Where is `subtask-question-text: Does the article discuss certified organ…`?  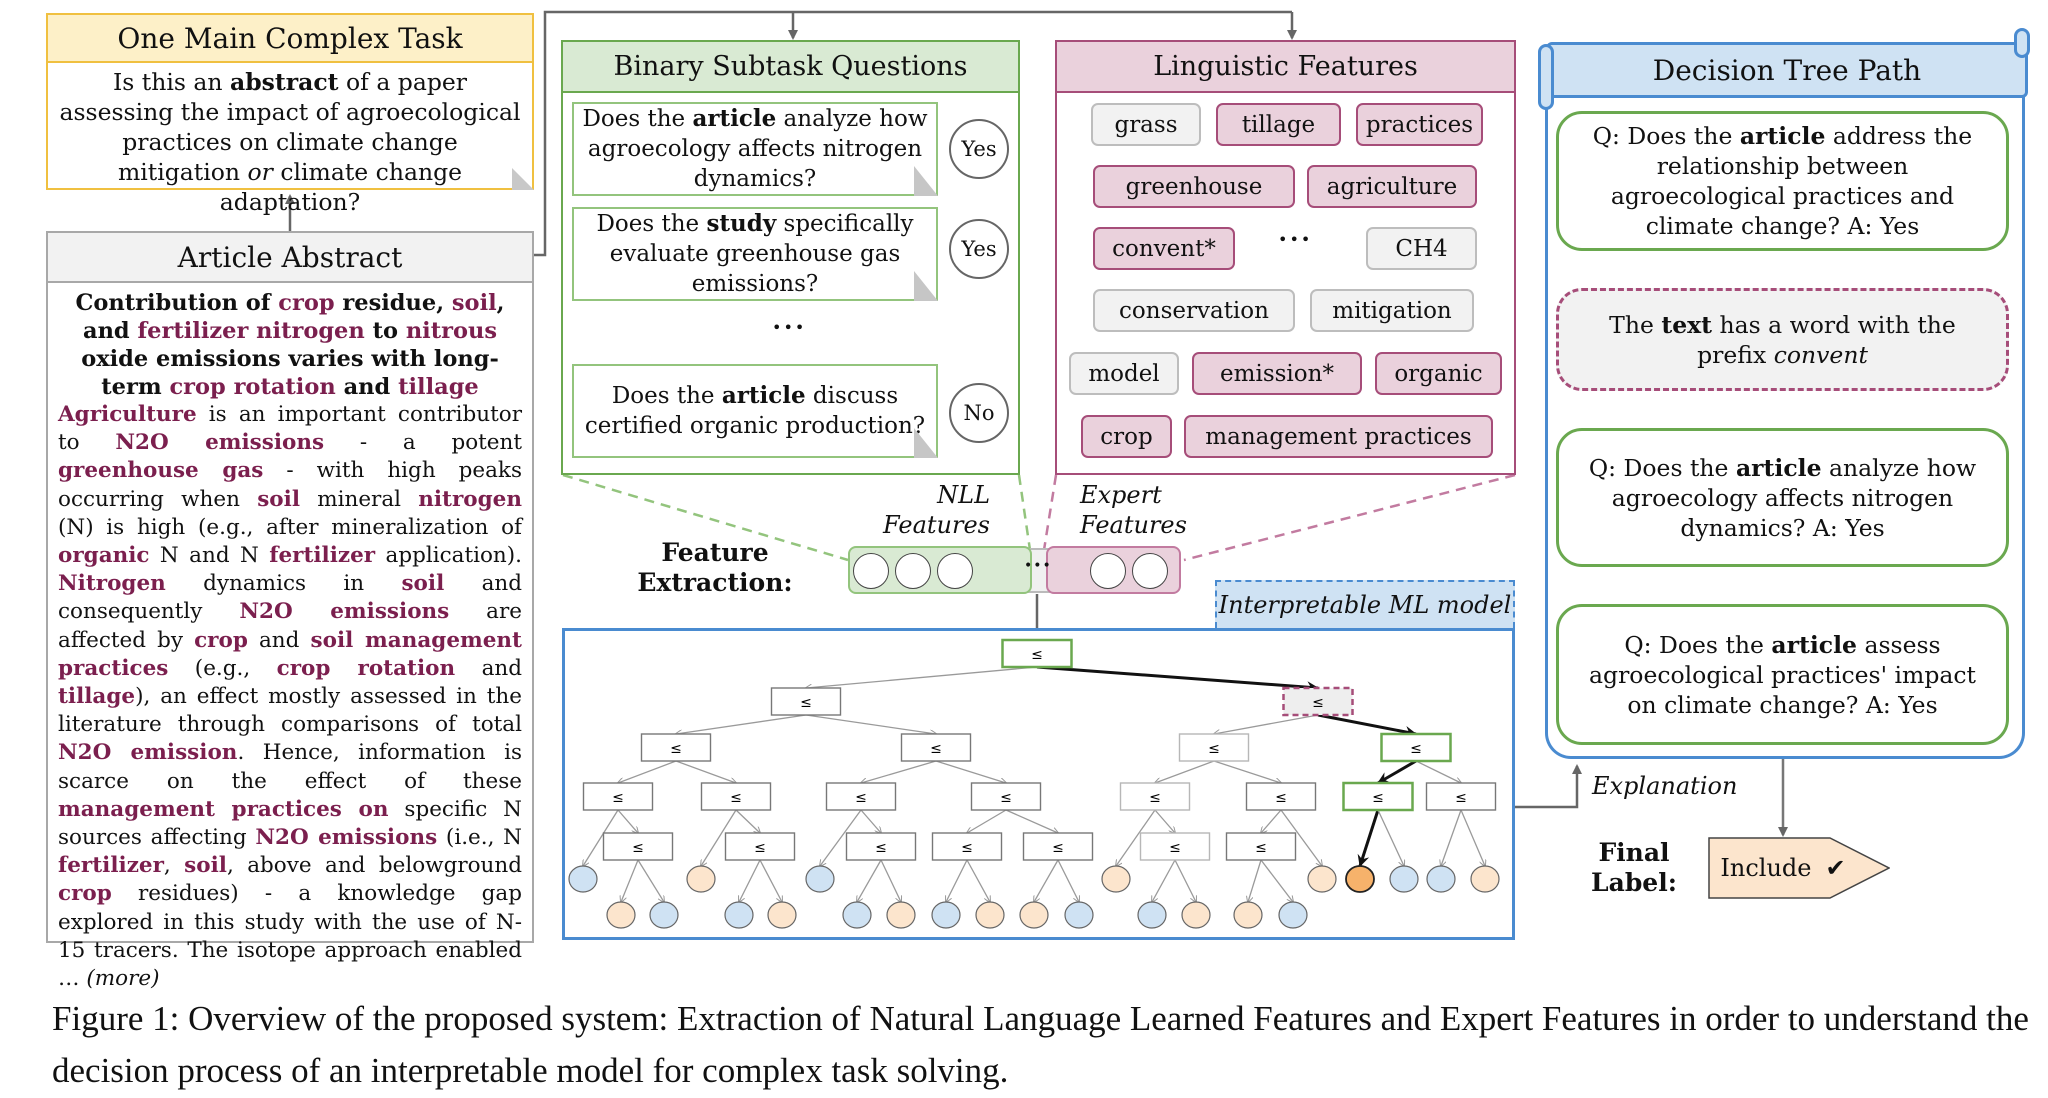 subtask-question-text: Does the article discuss certified organ… is located at coordinates (755, 410).